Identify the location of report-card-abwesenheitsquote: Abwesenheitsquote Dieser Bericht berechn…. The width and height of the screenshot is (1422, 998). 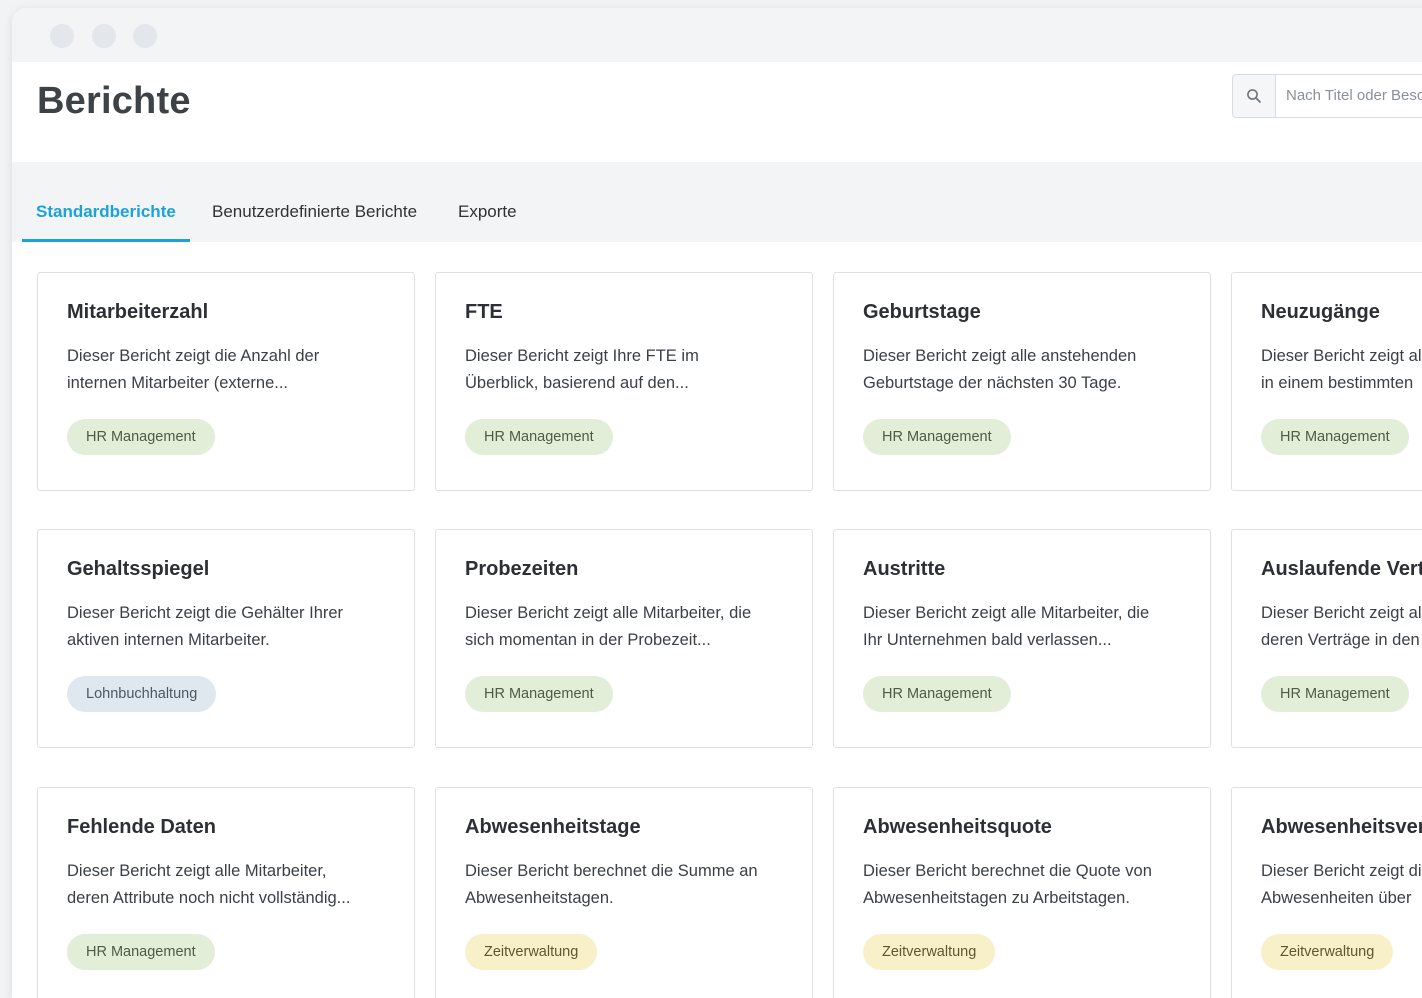
(1022, 892).